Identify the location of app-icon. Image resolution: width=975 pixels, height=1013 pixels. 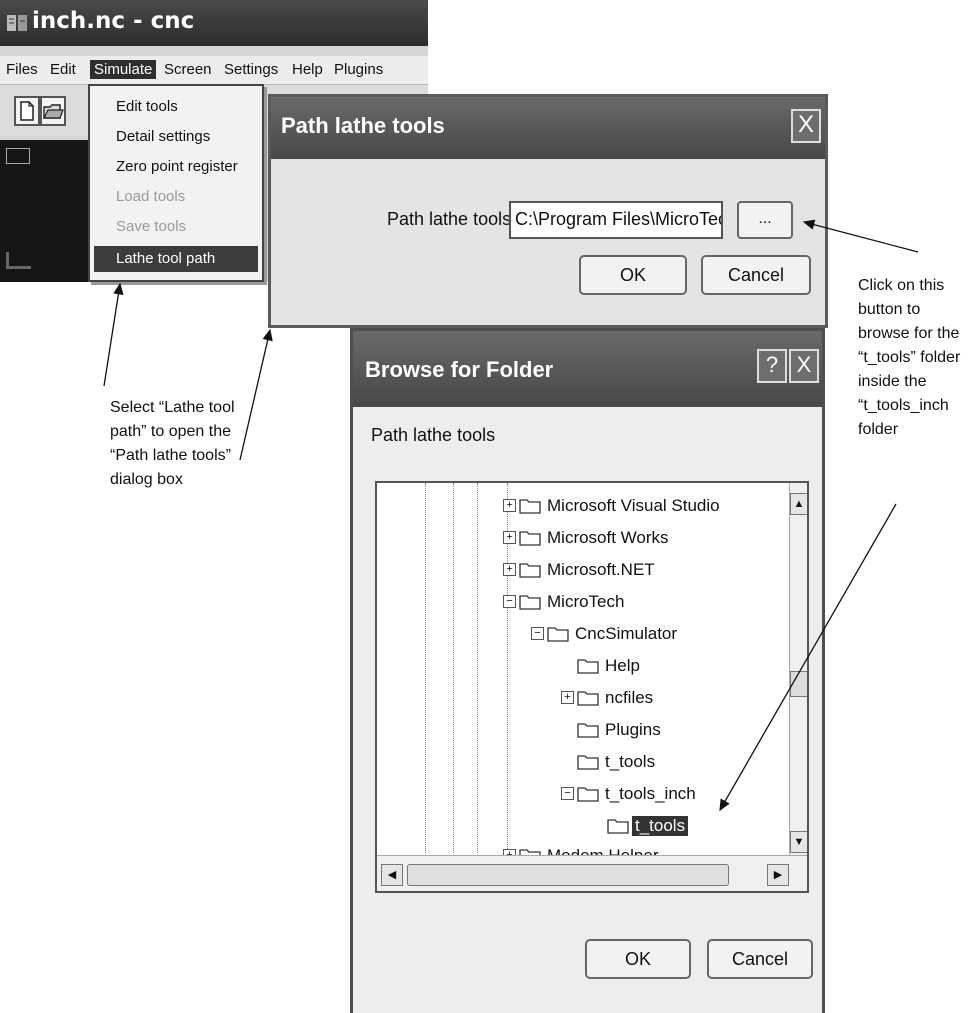
(17, 23).